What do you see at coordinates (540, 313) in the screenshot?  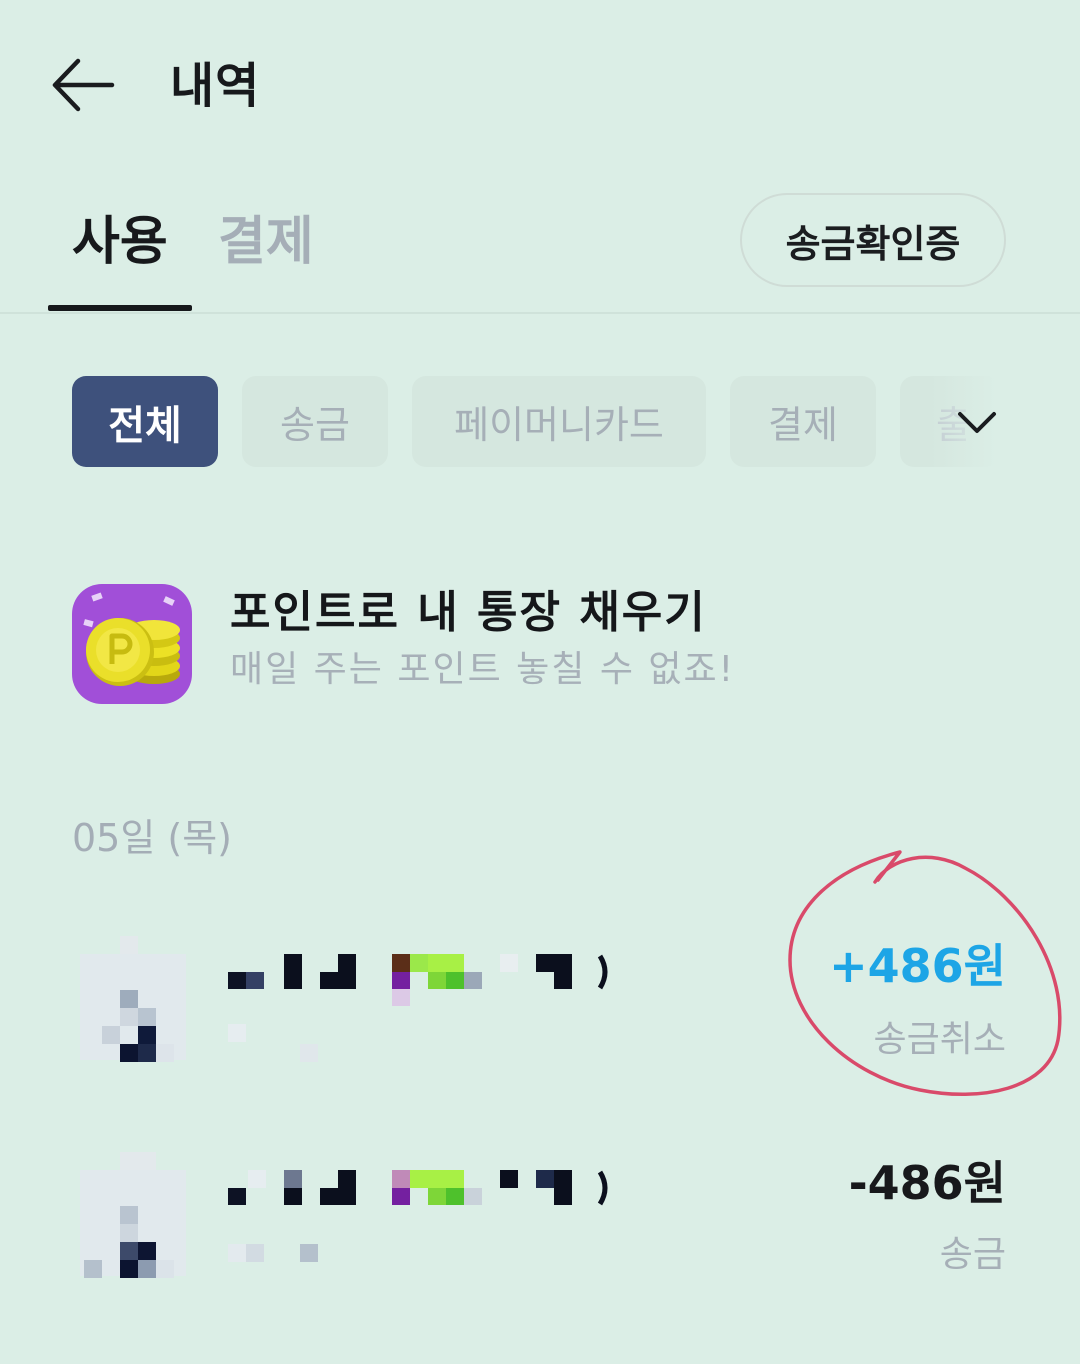 I see `tabs-divider` at bounding box center [540, 313].